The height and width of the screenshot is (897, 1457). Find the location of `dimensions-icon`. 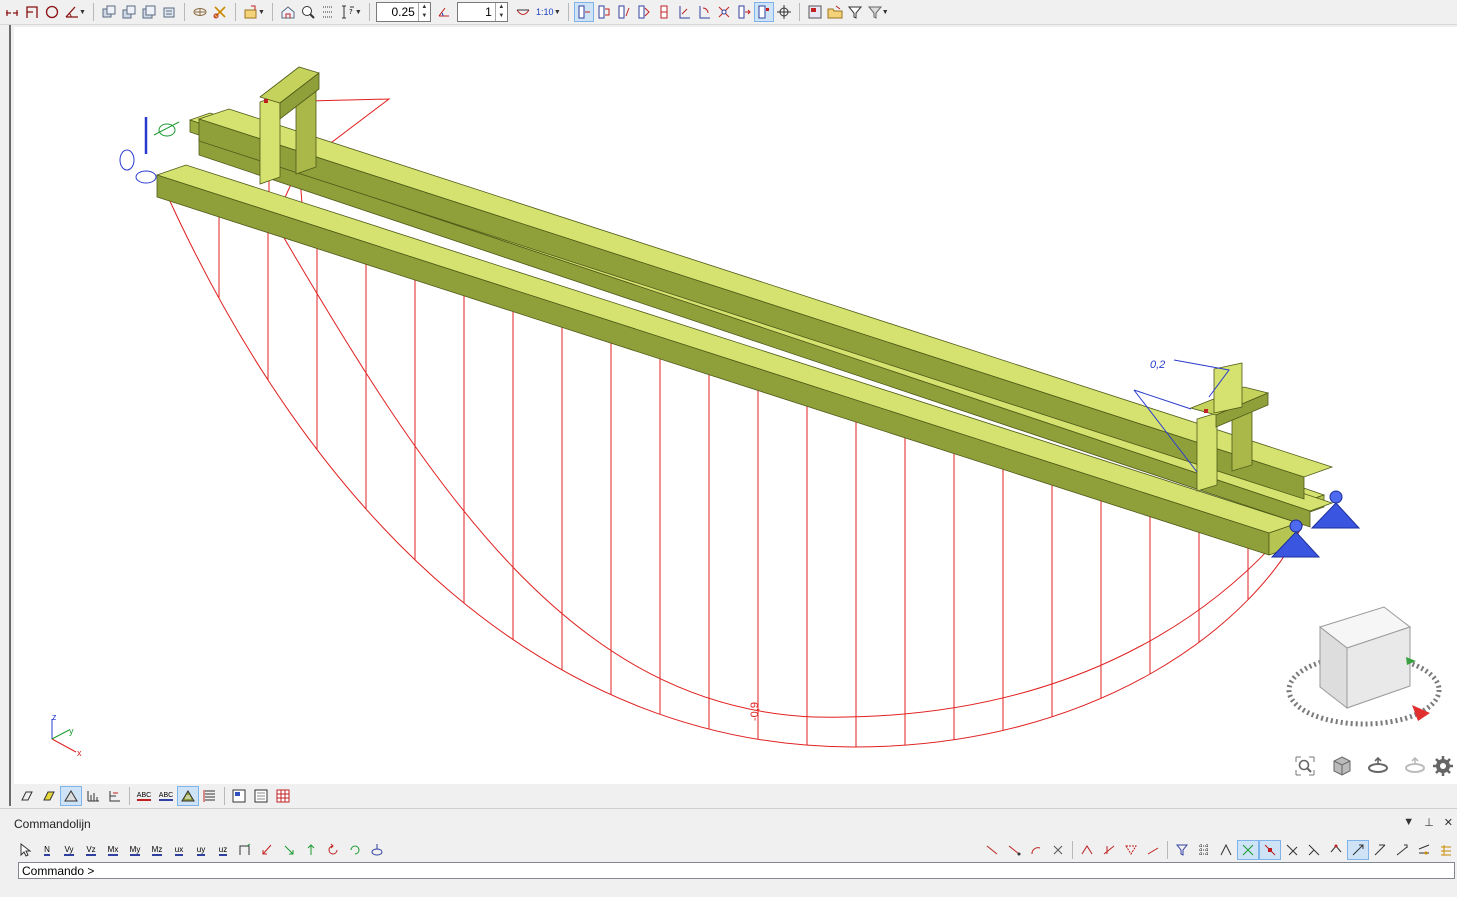

dimensions-icon is located at coordinates (93, 796).